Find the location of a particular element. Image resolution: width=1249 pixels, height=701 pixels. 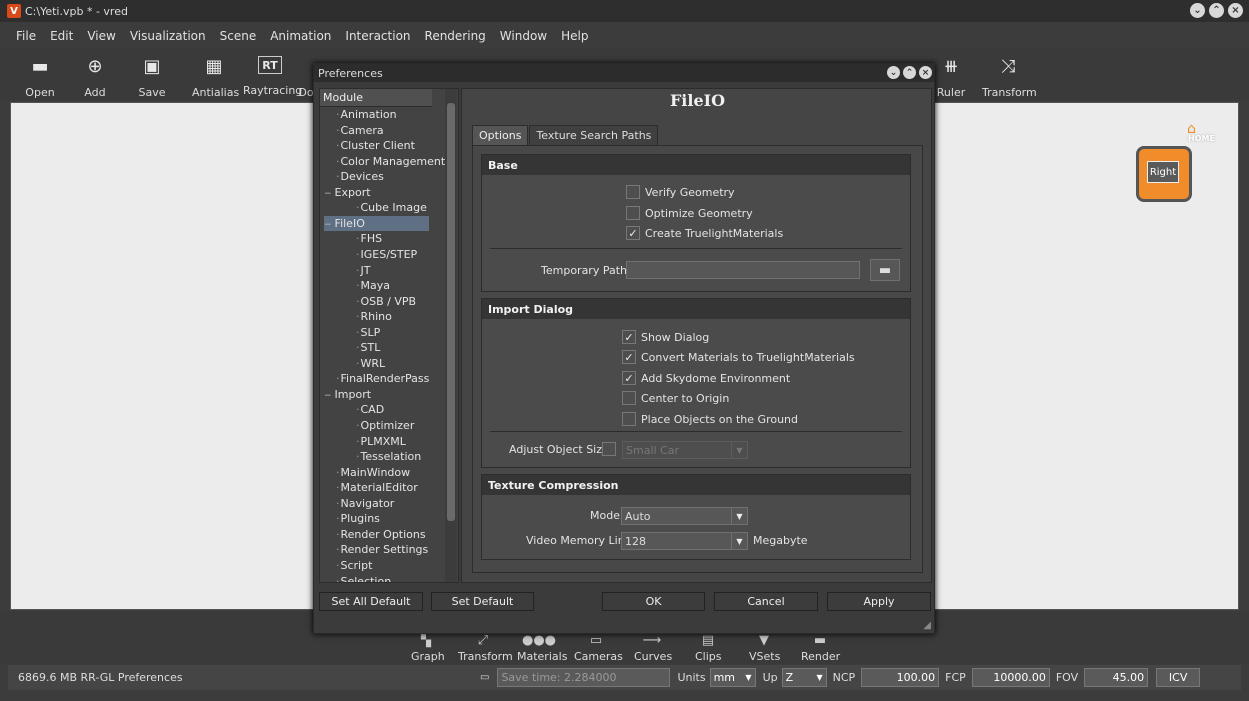

materials-button: ●●● Materials is located at coordinates (542, 649).